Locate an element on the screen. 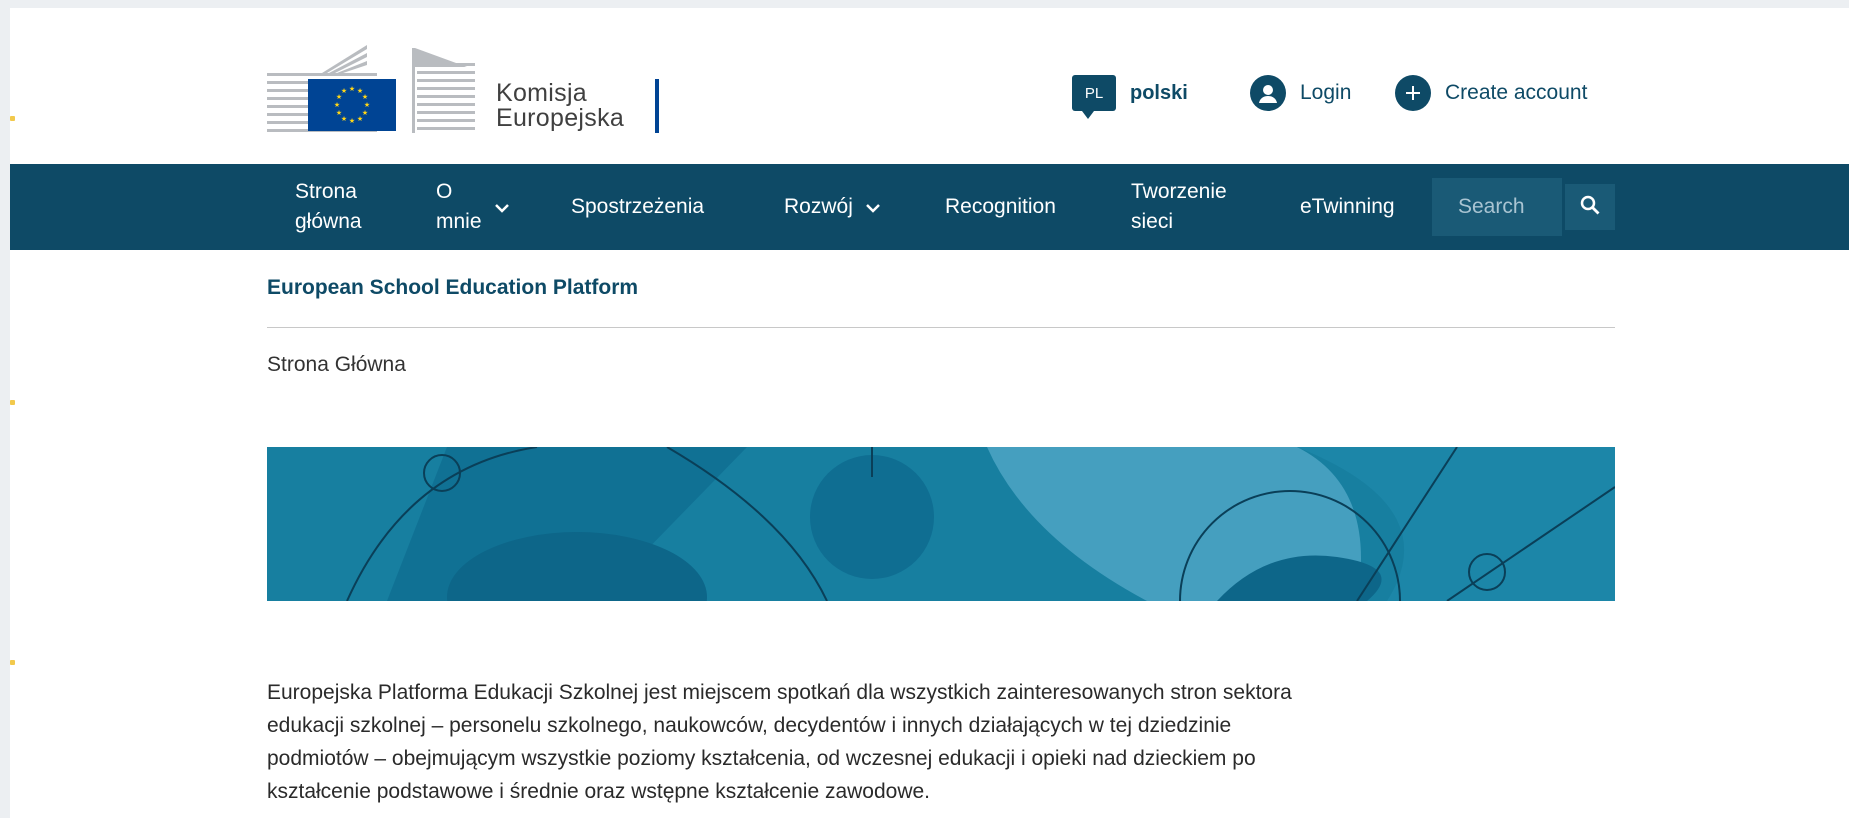 The height and width of the screenshot is (818, 1849). language-label: polski is located at coordinates (1159, 92).